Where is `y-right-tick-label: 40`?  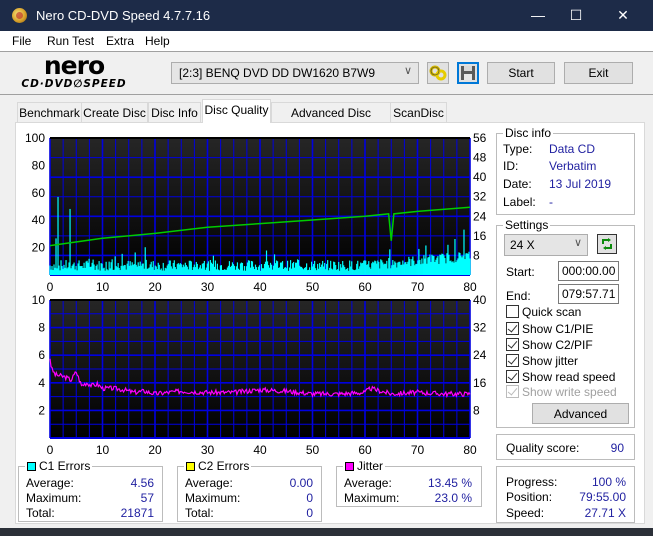 y-right-tick-label: 40 is located at coordinates (480, 300).